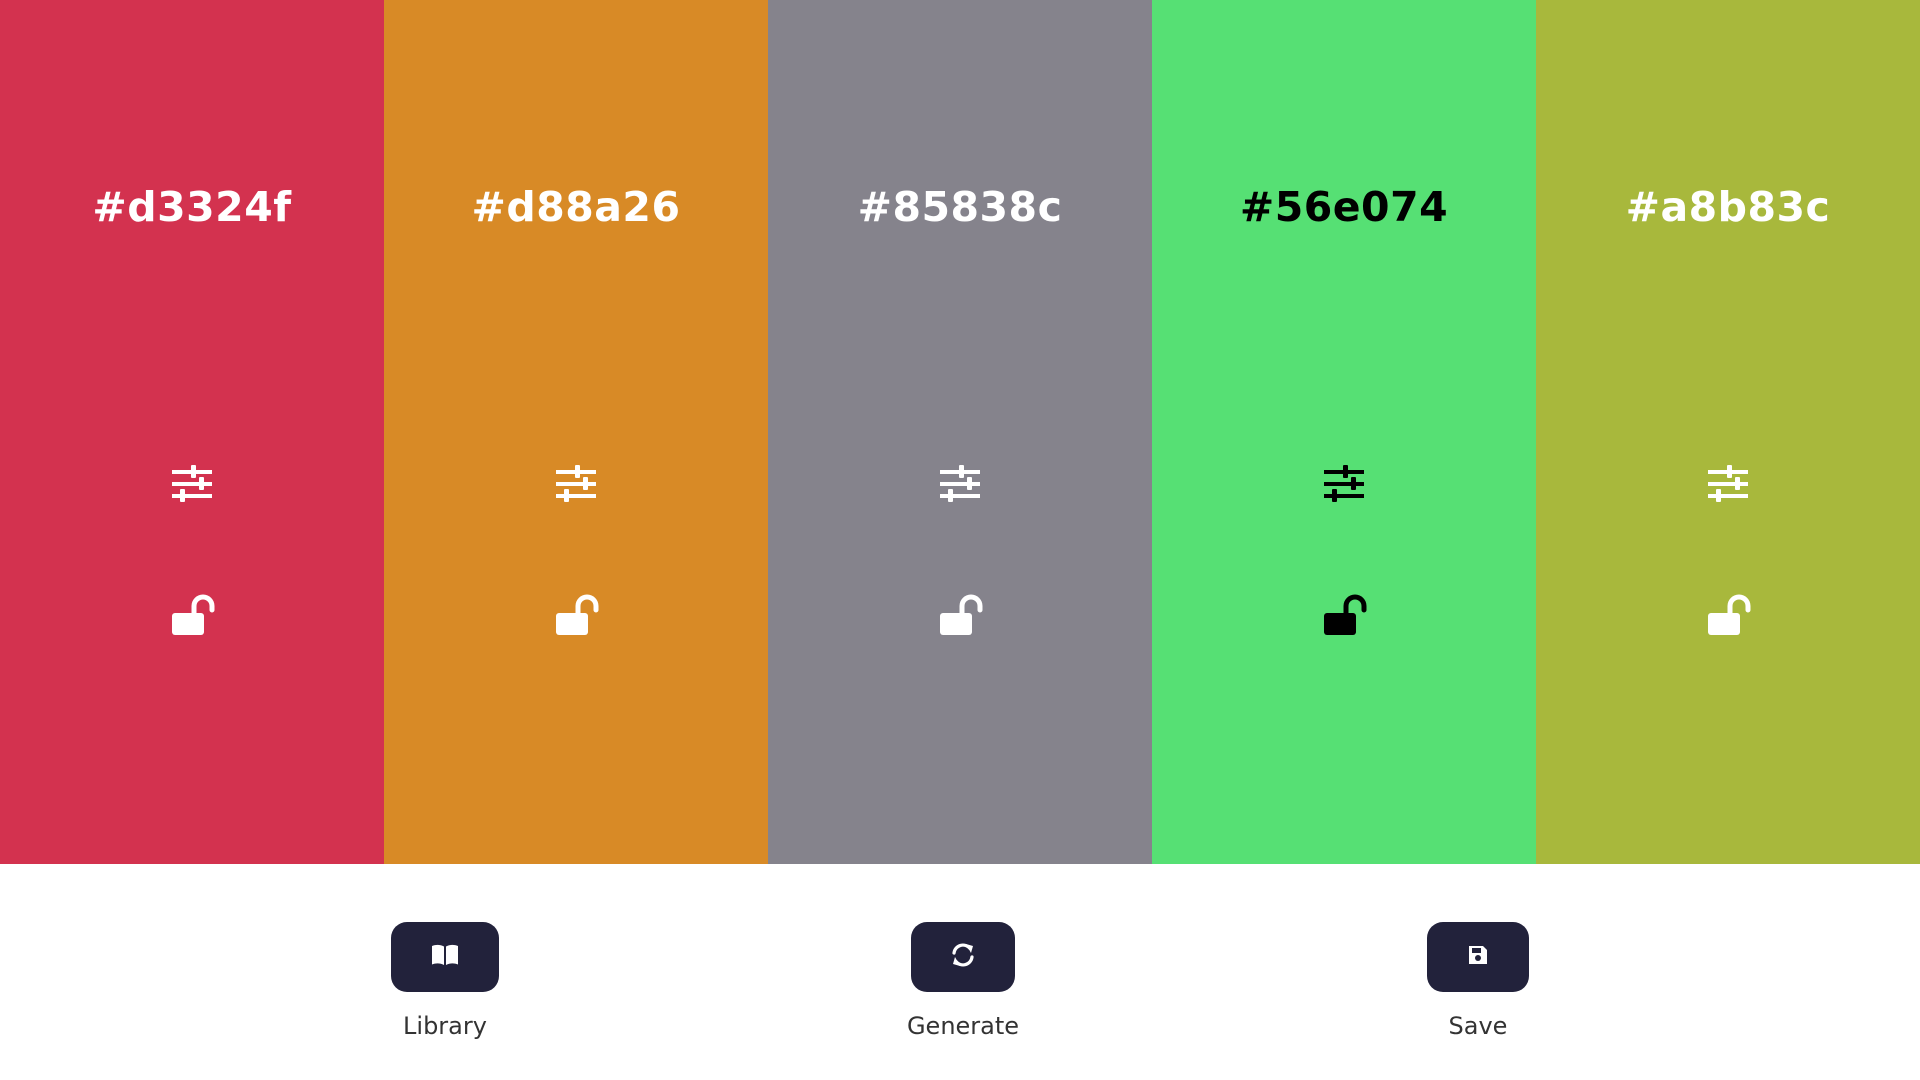  I want to click on save-control: Save, so click(1478, 981).